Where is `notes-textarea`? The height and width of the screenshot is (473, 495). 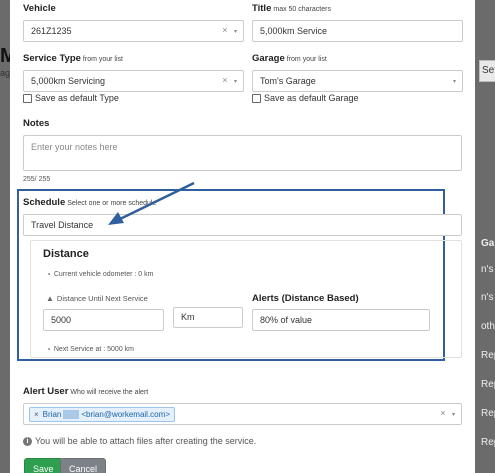 notes-textarea is located at coordinates (242, 153).